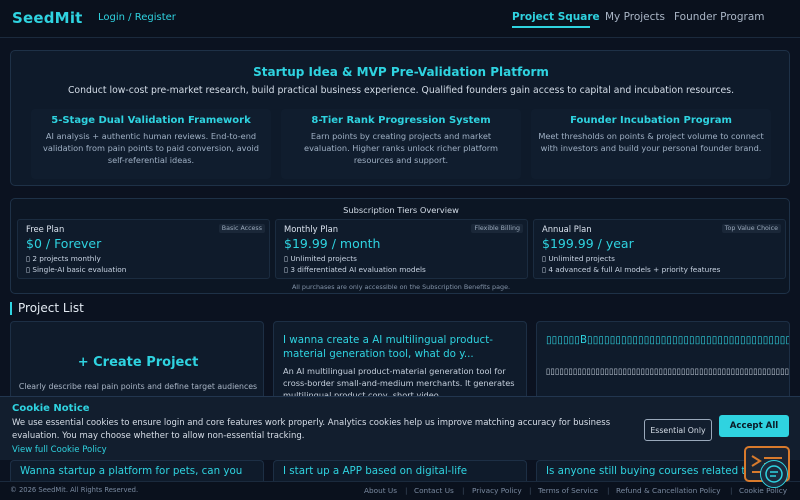 Image resolution: width=800 pixels, height=500 pixels. Describe the element at coordinates (47, 18) in the screenshot. I see `logo: SeedMit` at that location.